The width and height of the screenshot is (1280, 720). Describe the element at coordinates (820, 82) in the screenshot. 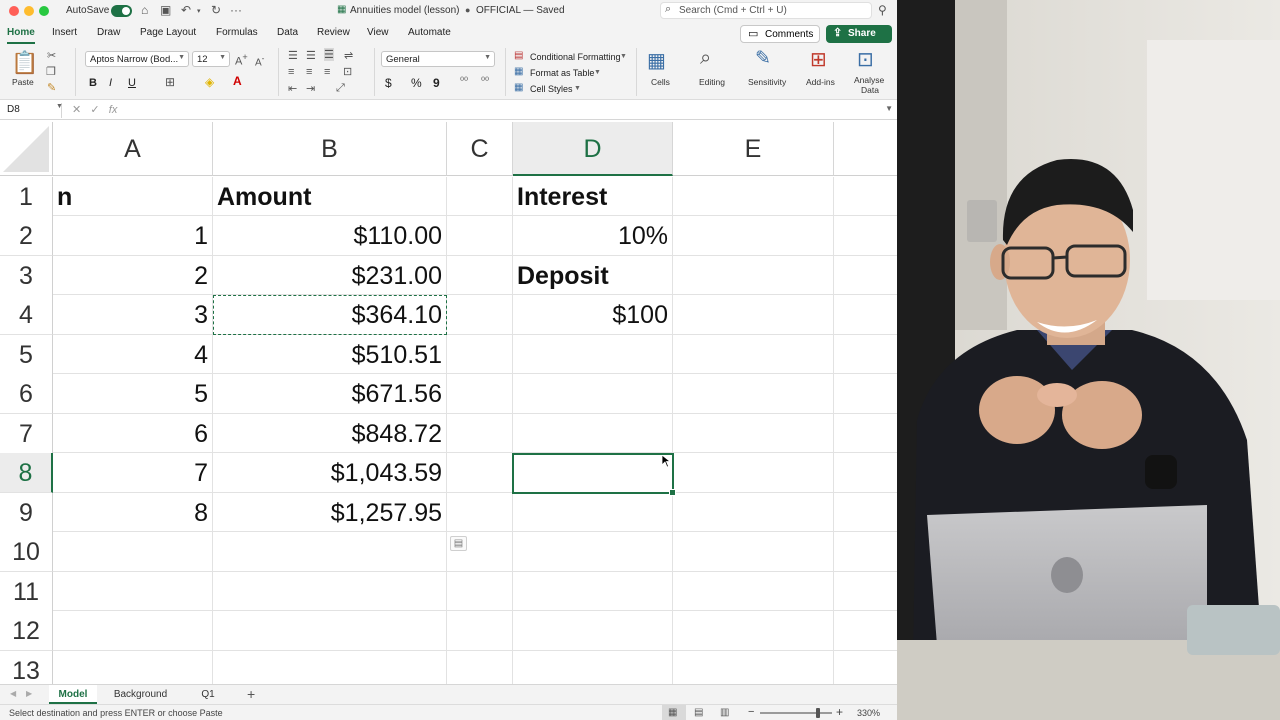

I see `add-ins-label: Add-ins` at that location.